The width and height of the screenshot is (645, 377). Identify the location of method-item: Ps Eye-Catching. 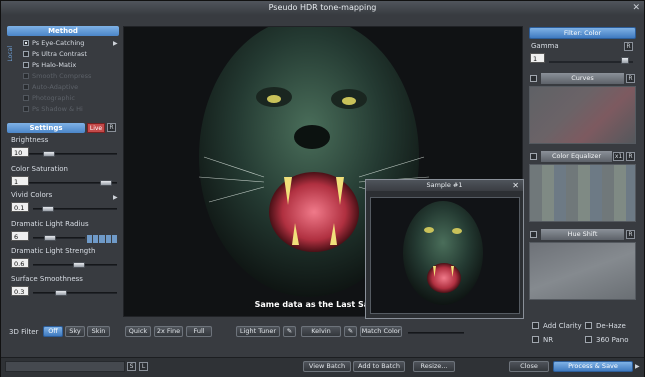
(53, 43).